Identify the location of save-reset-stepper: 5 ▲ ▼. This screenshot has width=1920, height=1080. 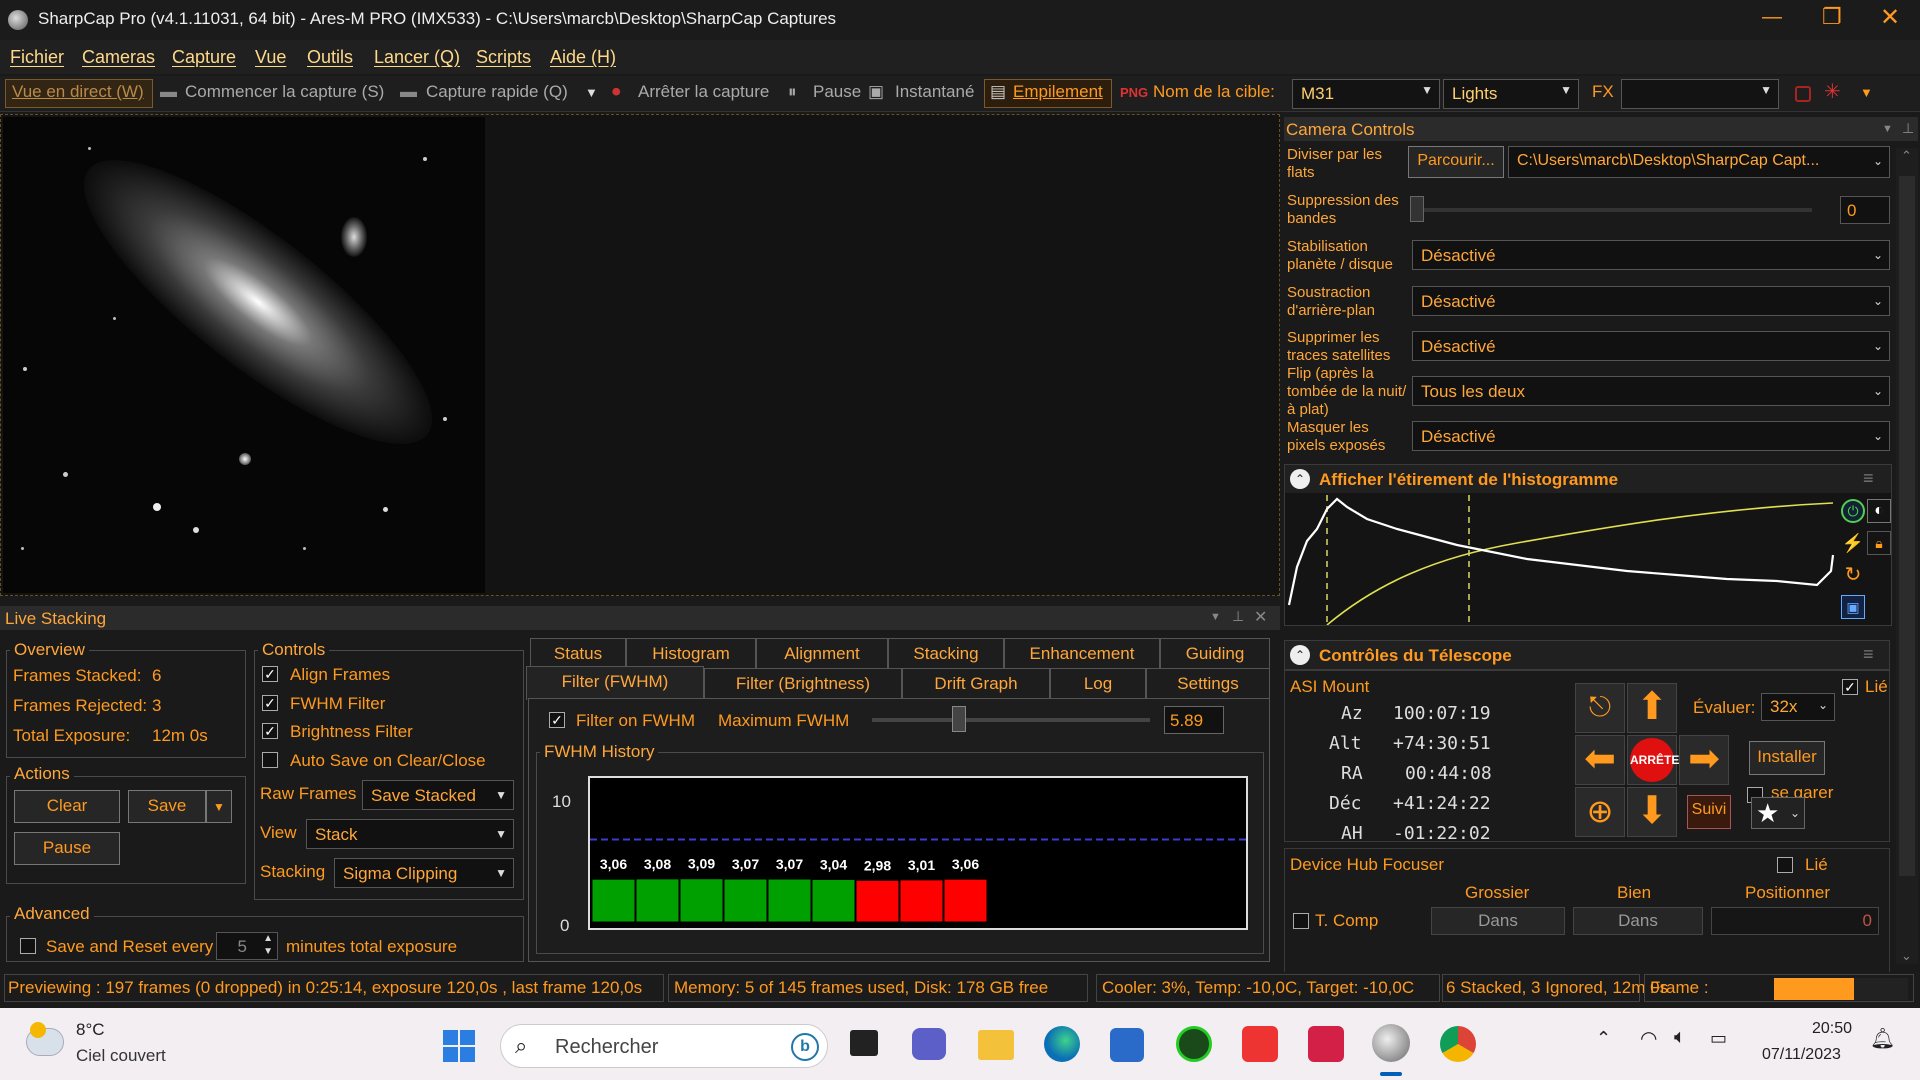
(247, 946).